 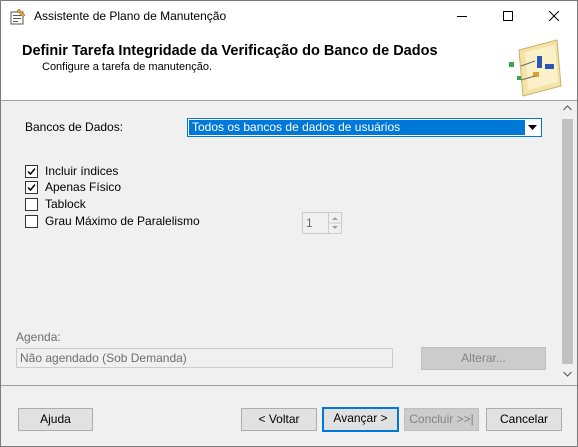 I want to click on cancel-button: Cancelar, so click(x=524, y=419).